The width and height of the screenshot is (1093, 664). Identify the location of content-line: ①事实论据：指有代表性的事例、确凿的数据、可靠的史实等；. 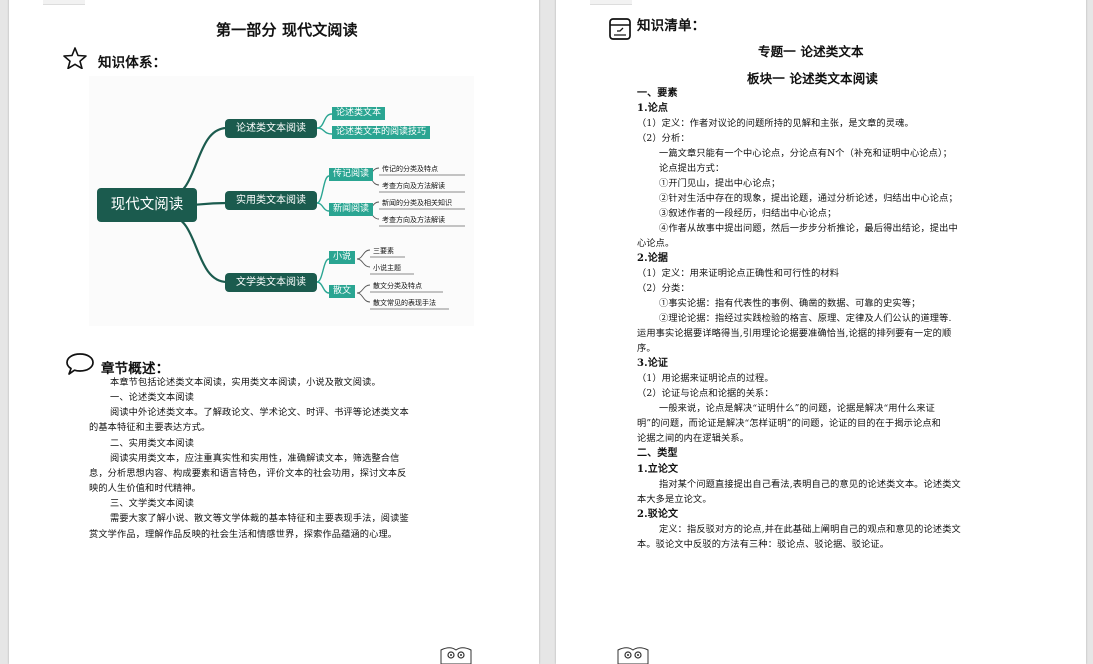
(790, 303).